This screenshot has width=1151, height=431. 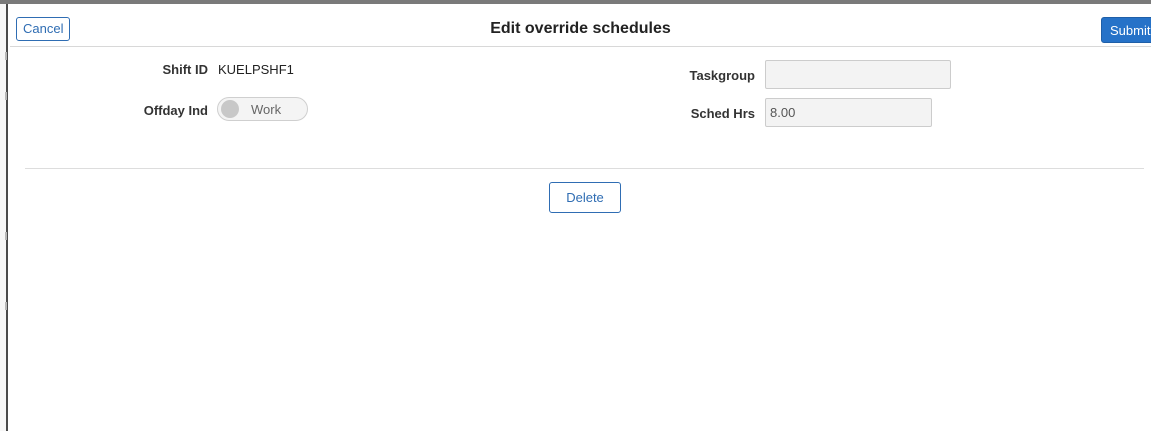 What do you see at coordinates (4, 217) in the screenshot?
I see `left-edge-strip` at bounding box center [4, 217].